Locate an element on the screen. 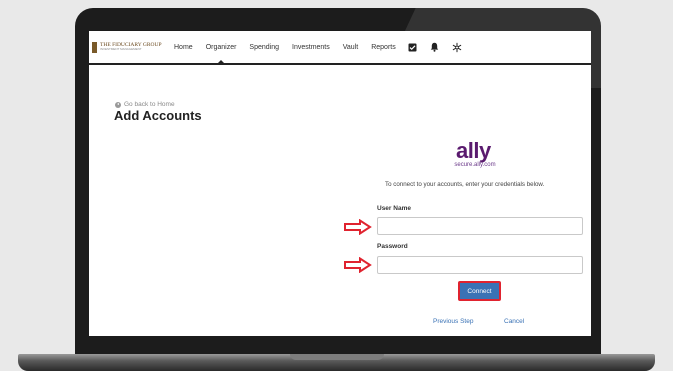 The image size is (673, 371). checkbox-icon is located at coordinates (413, 47).